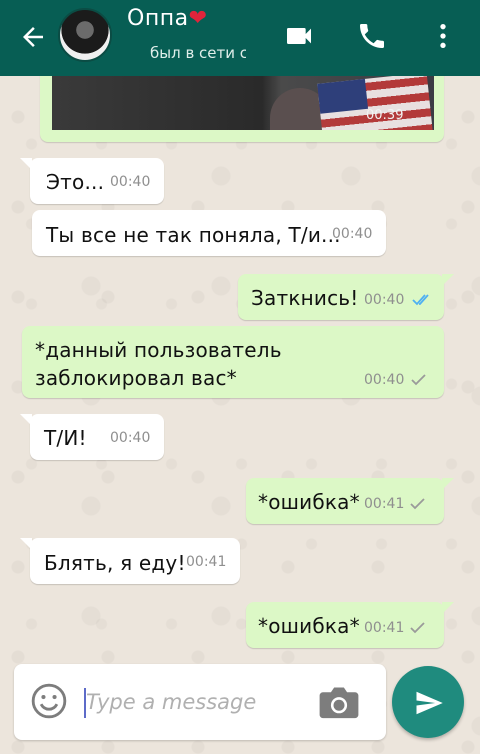  I want to click on message-input, so click(191, 702).